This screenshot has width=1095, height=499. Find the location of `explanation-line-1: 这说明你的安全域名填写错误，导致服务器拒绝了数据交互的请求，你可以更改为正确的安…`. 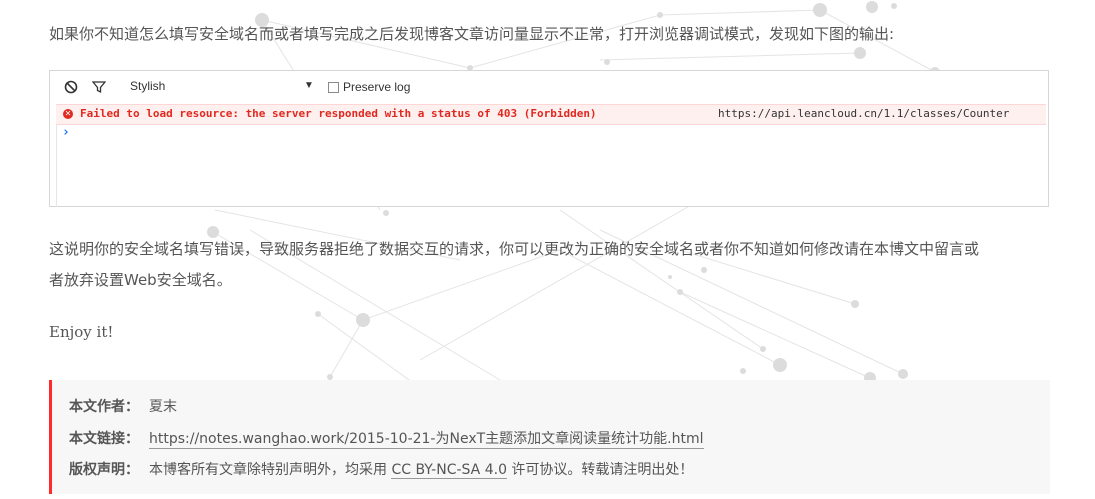

explanation-line-1: 这说明你的安全域名填写错误，导致服务器拒绝了数据交互的请求，你可以更改为正确的安… is located at coordinates (514, 249).